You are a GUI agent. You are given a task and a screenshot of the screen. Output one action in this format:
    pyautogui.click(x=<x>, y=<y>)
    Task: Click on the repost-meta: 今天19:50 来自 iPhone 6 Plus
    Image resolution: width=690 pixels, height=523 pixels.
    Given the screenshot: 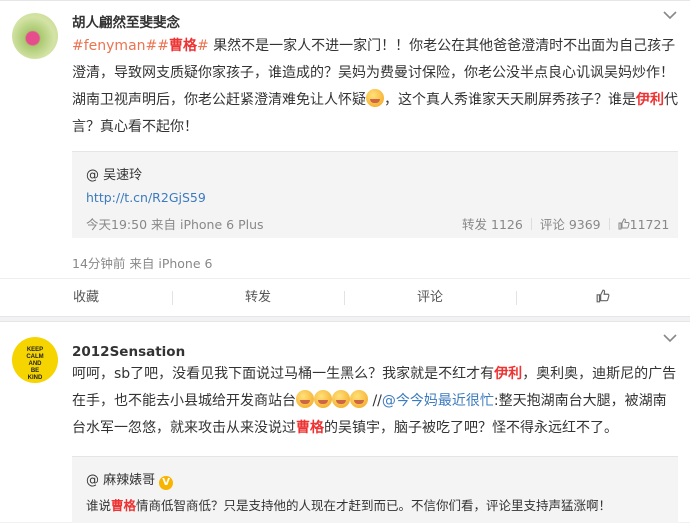 What is the action you would take?
    pyautogui.click(x=175, y=224)
    